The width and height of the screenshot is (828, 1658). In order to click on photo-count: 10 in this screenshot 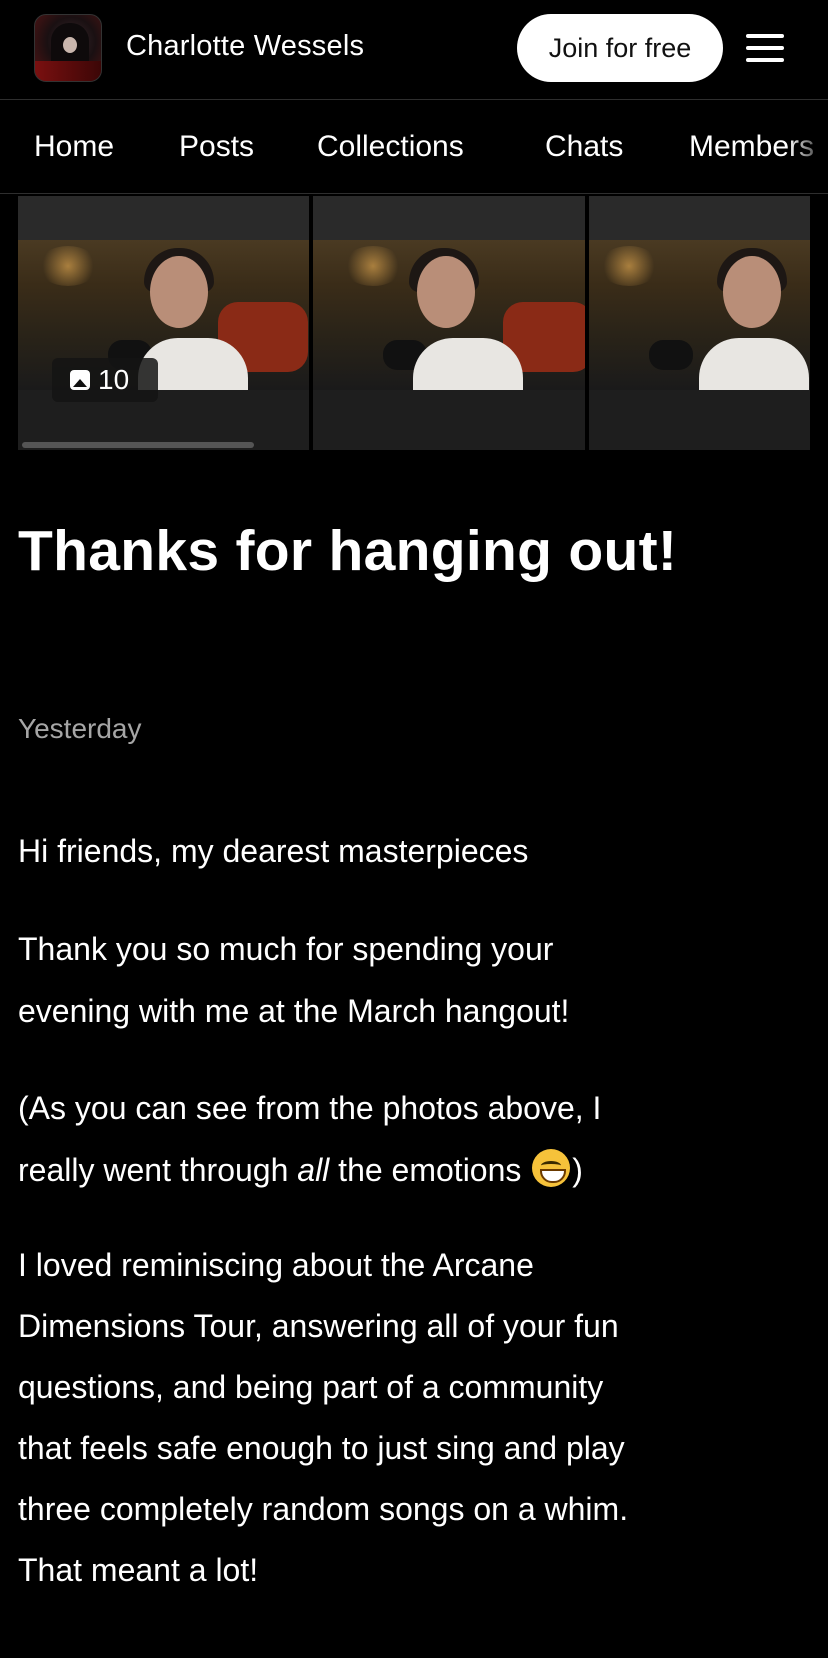, I will do `click(114, 379)`.